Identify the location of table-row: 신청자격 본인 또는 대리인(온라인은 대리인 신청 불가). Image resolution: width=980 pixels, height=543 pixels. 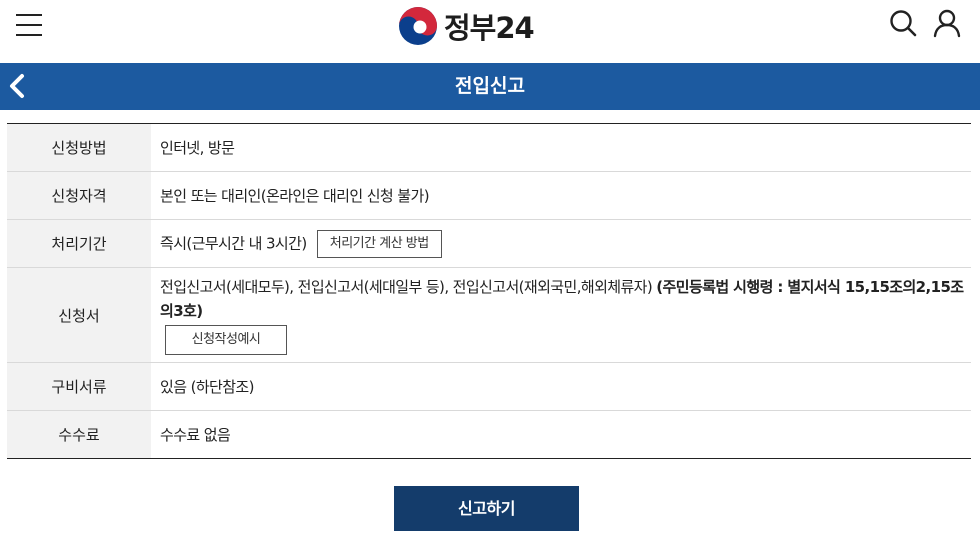
(489, 195).